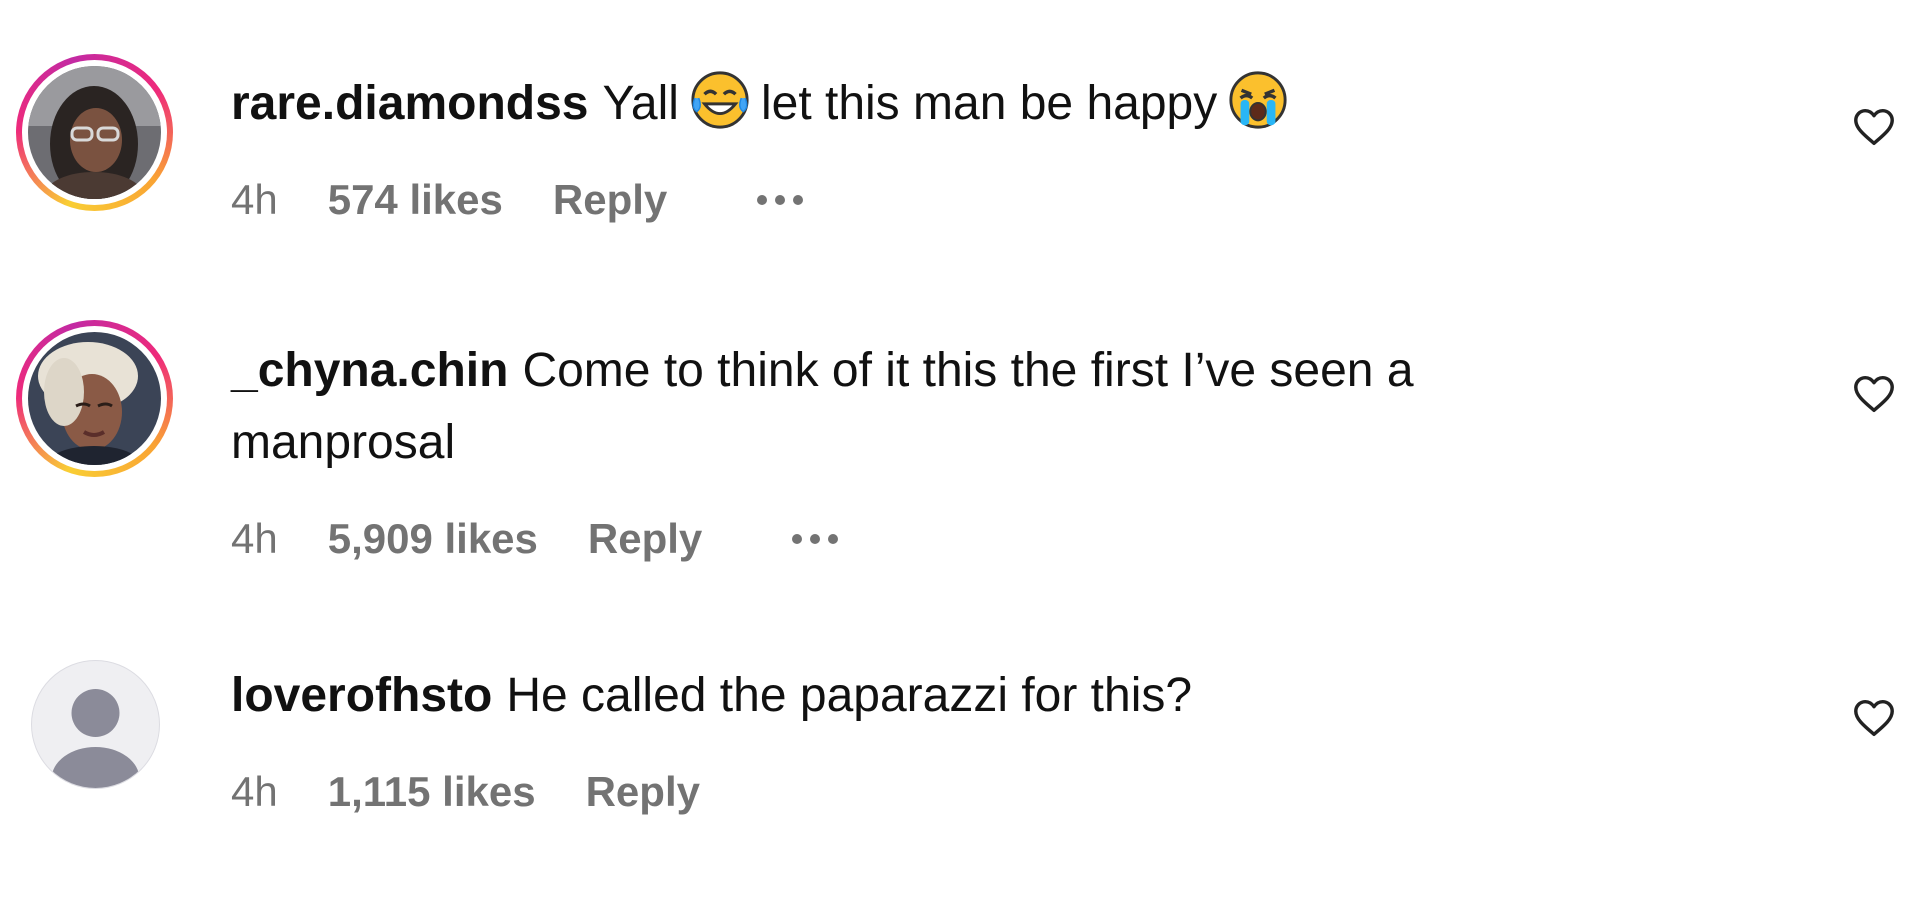 Image resolution: width=1920 pixels, height=900 pixels. What do you see at coordinates (361, 695) in the screenshot?
I see `comment-username: loverofhsto` at bounding box center [361, 695].